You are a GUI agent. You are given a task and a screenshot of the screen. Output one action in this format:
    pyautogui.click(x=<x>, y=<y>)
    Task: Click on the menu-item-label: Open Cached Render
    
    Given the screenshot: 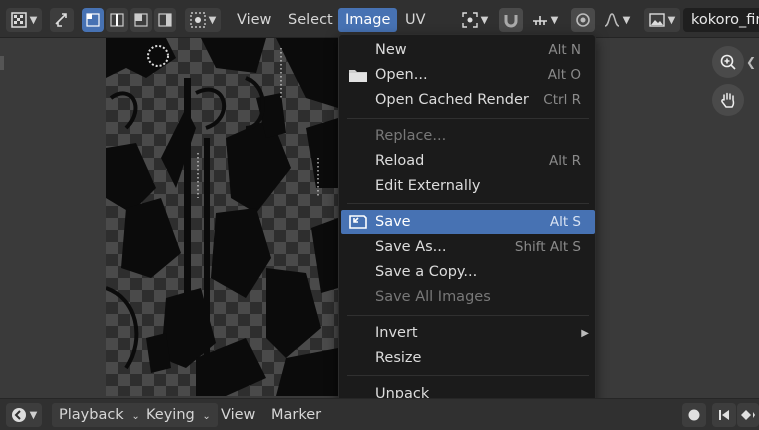 What is the action you would take?
    pyautogui.click(x=452, y=100)
    